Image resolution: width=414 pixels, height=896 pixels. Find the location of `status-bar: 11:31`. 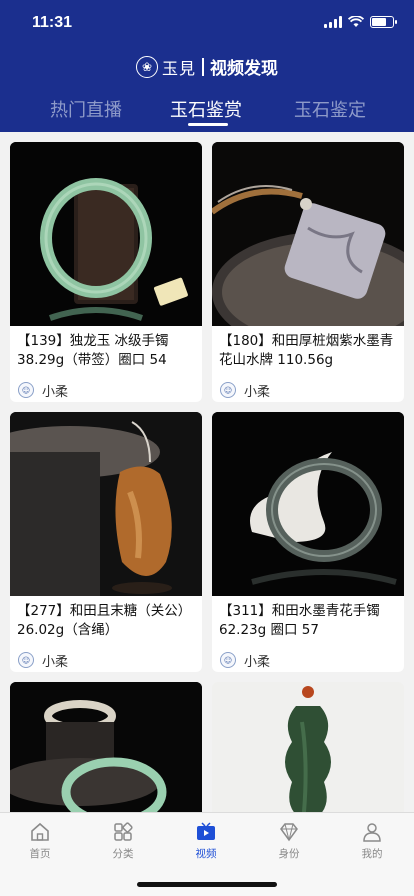

status-bar: 11:31 is located at coordinates (207, 24).